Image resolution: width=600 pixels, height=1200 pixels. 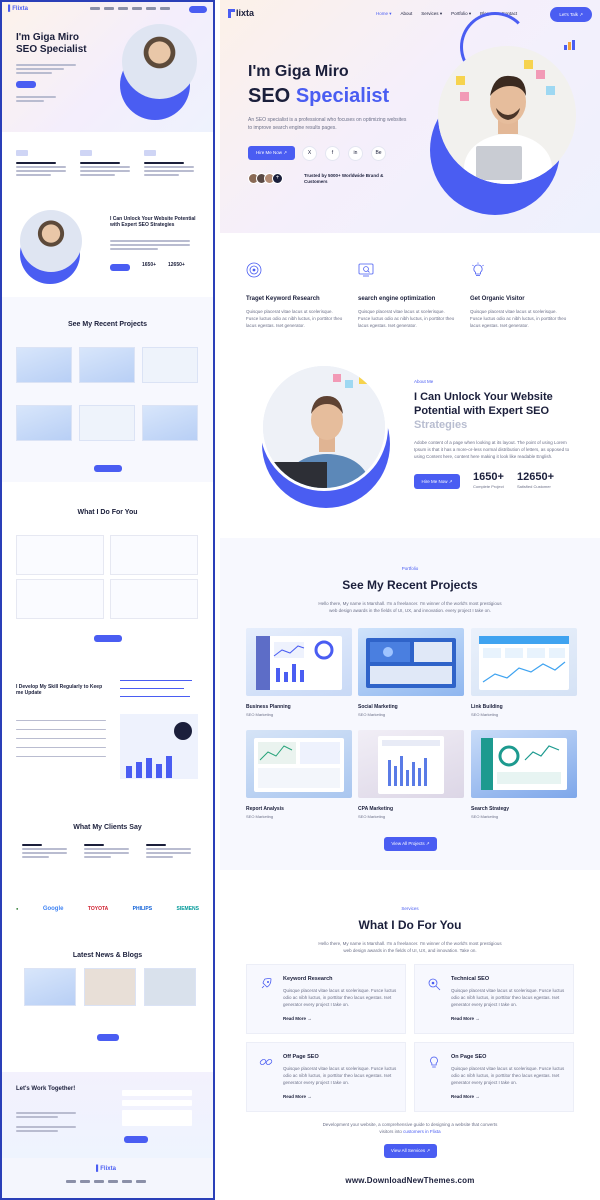 I want to click on project-card: Link Building SEO Marketing, so click(x=524, y=672).